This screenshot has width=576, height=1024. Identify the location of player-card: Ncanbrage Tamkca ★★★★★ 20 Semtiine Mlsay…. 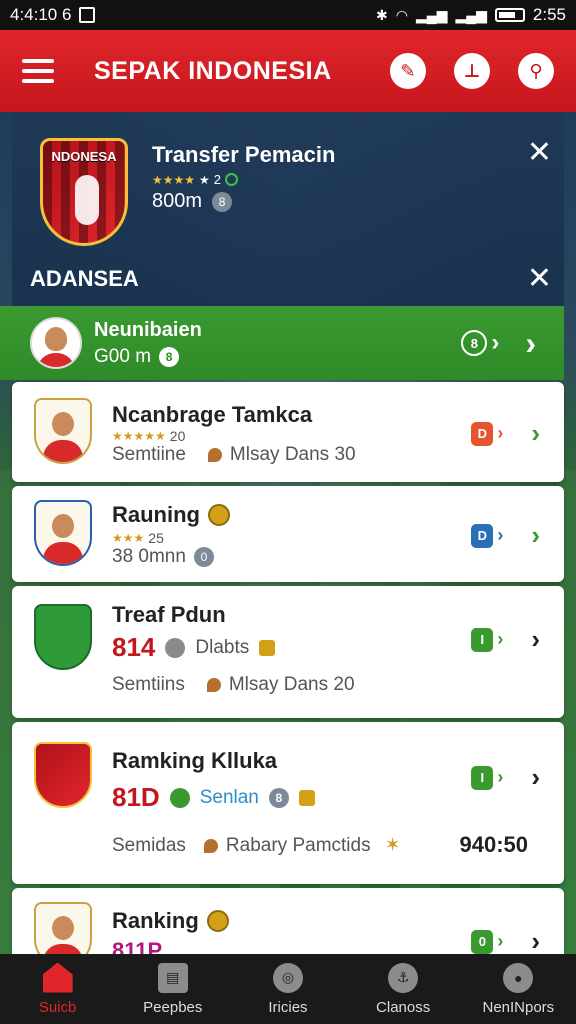
(288, 432).